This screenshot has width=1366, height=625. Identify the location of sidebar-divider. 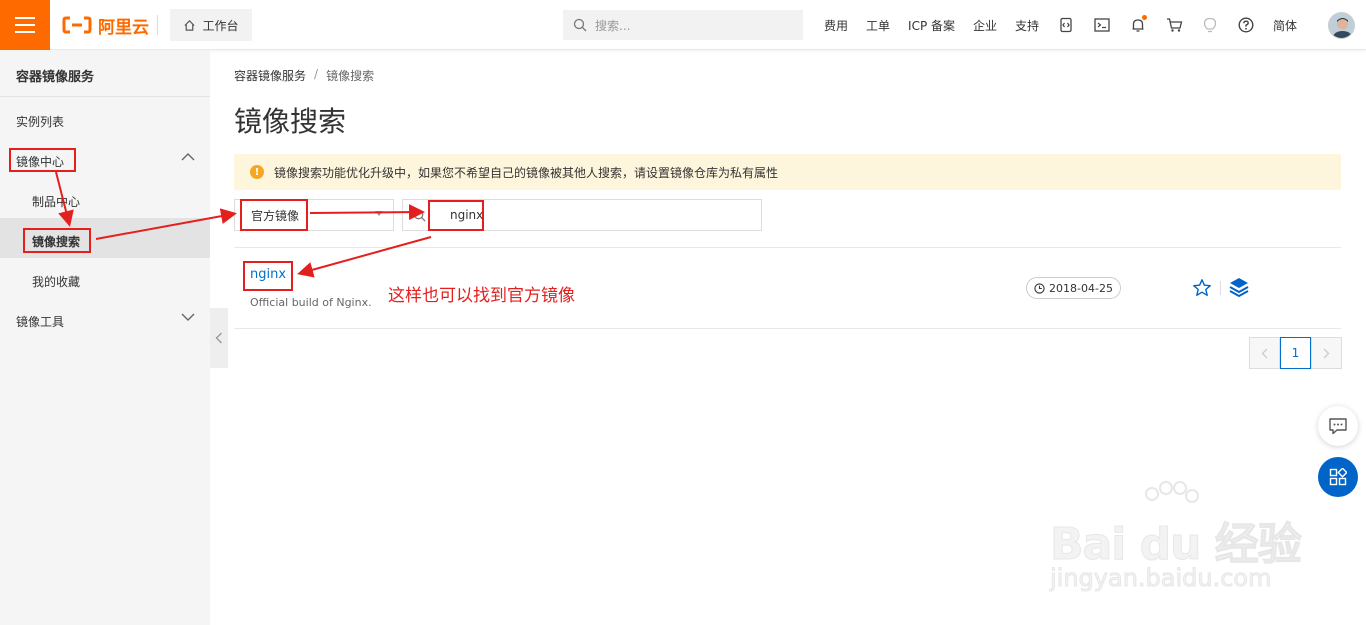
(105, 96).